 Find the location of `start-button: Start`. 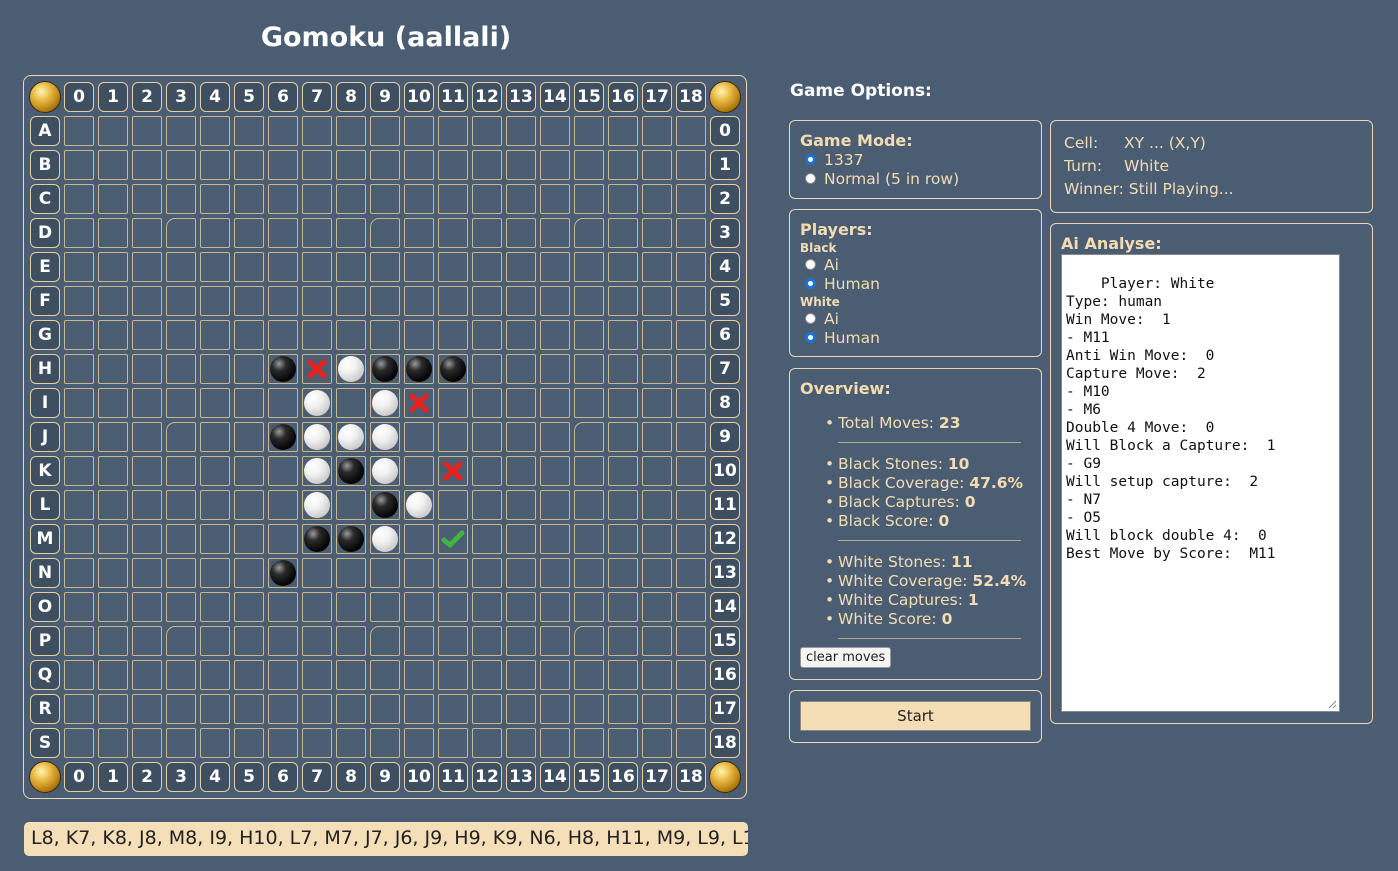

start-button: Start is located at coordinates (915, 716).